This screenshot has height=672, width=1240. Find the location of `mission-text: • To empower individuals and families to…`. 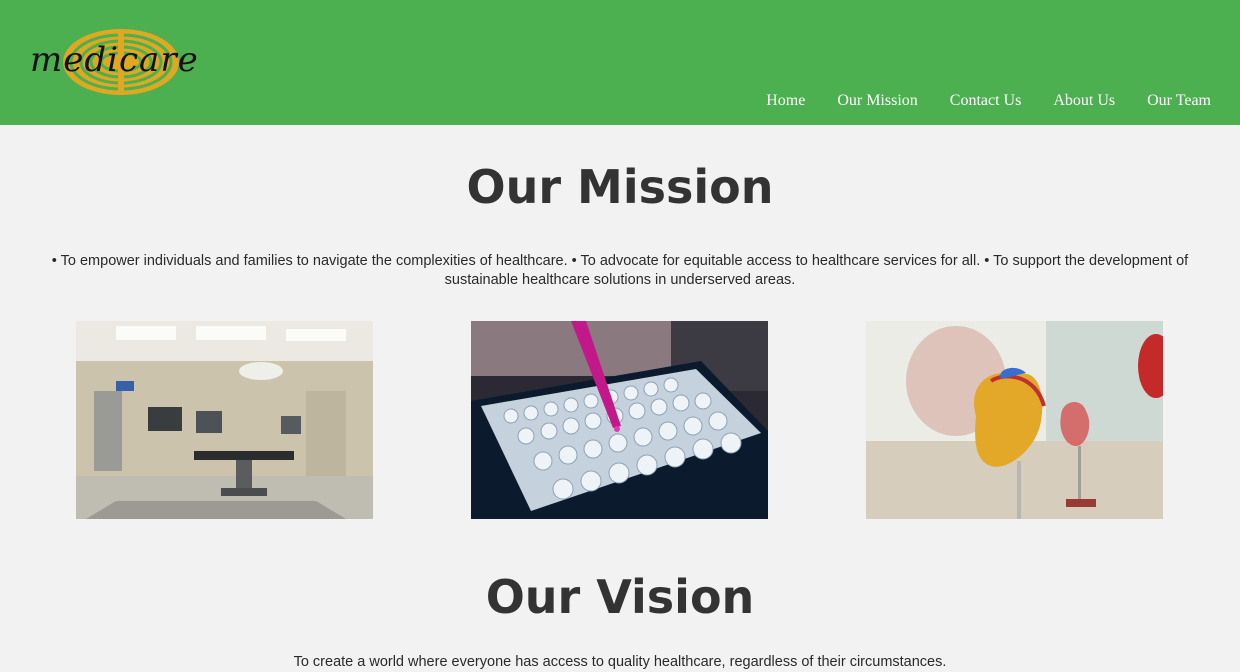

mission-text: • To empower individuals and families to… is located at coordinates (620, 270).